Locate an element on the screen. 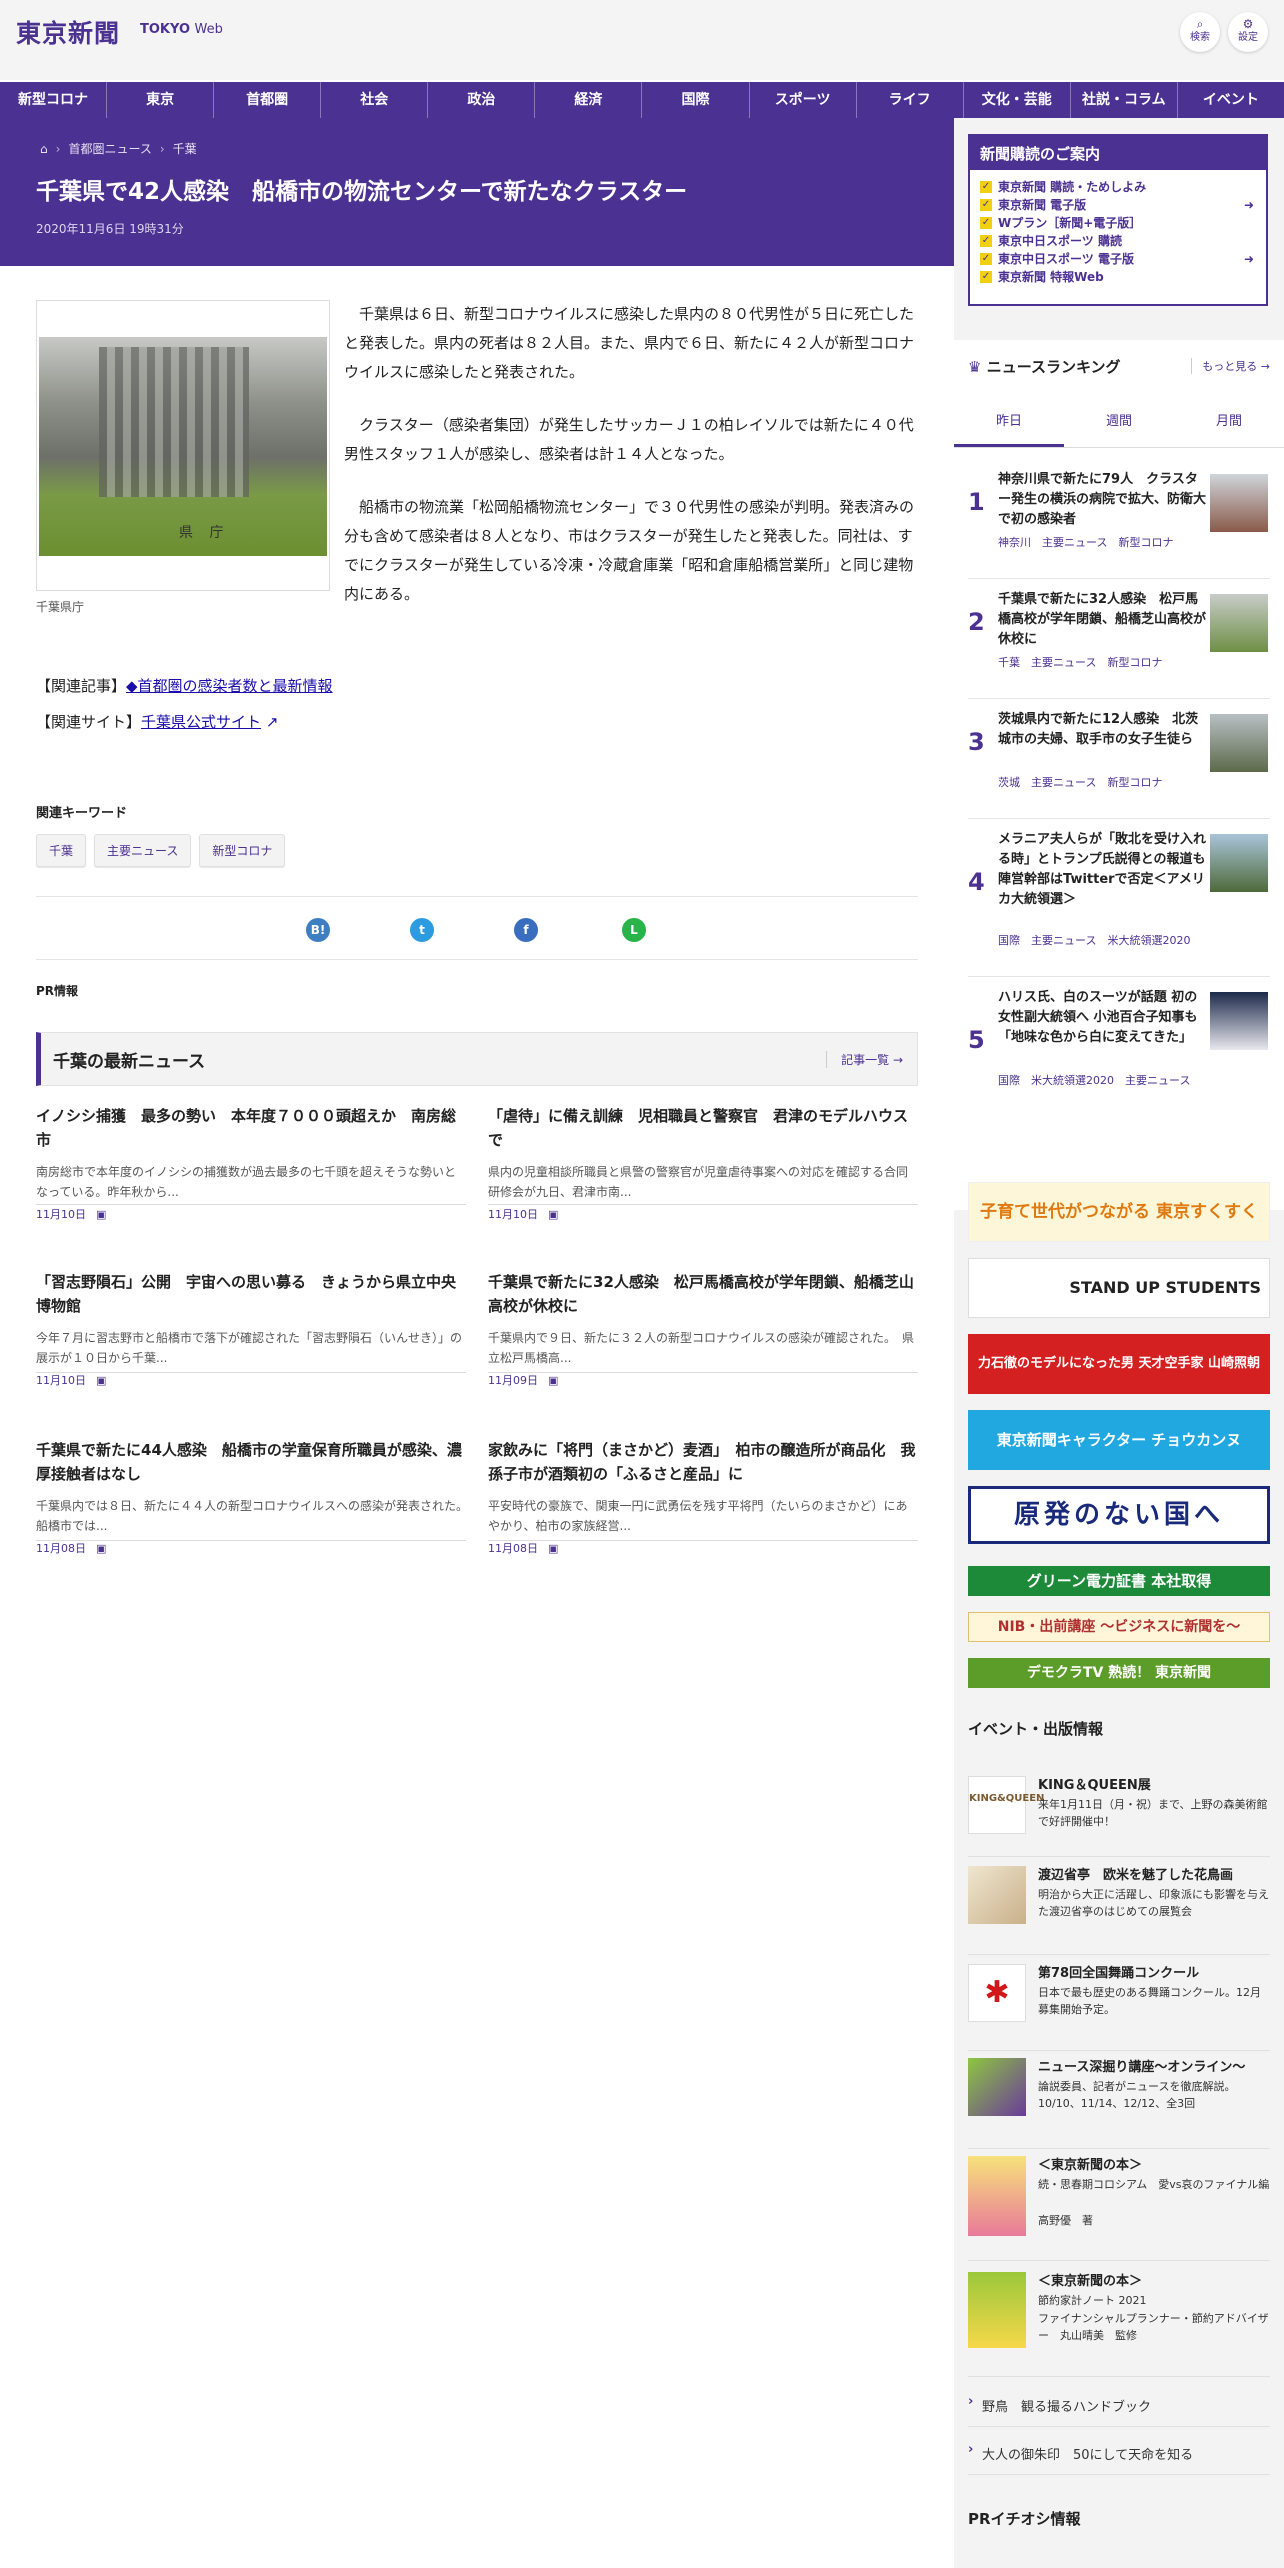  banner-chokanu: 東京新聞キャラクター チョウカンヌ is located at coordinates (1119, 1440).